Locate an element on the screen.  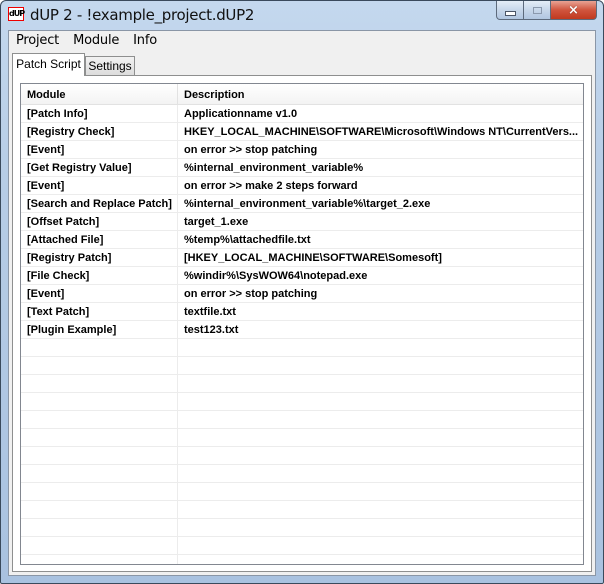
maximize-button is located at coordinates (537, 10).